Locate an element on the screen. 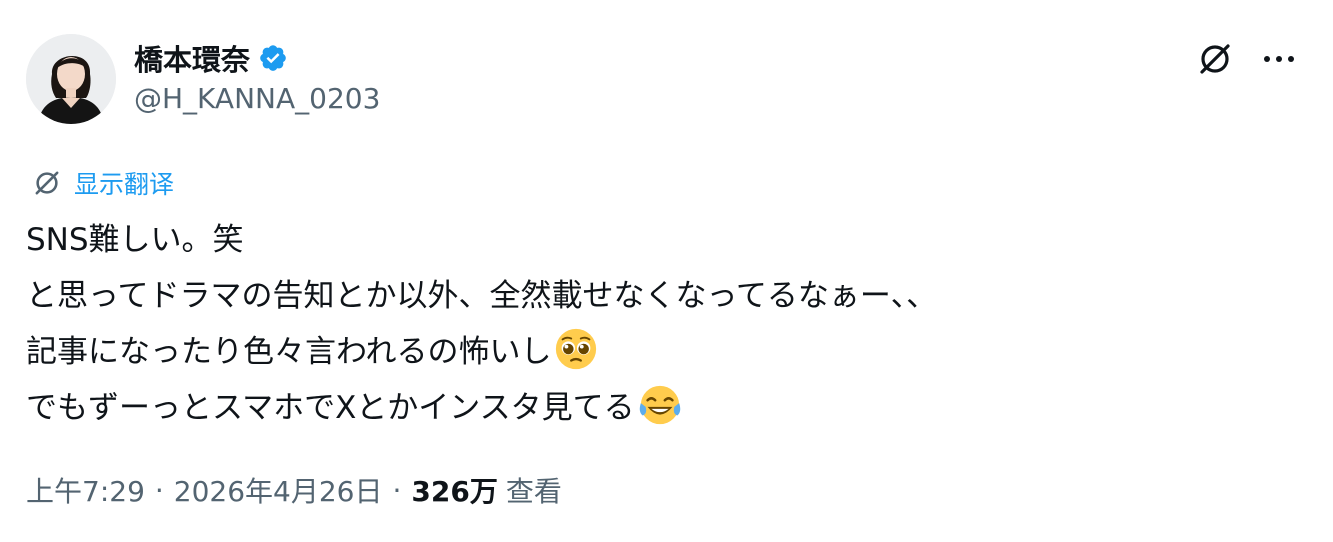  tears-of-joy-emoji is located at coordinates (659, 405).